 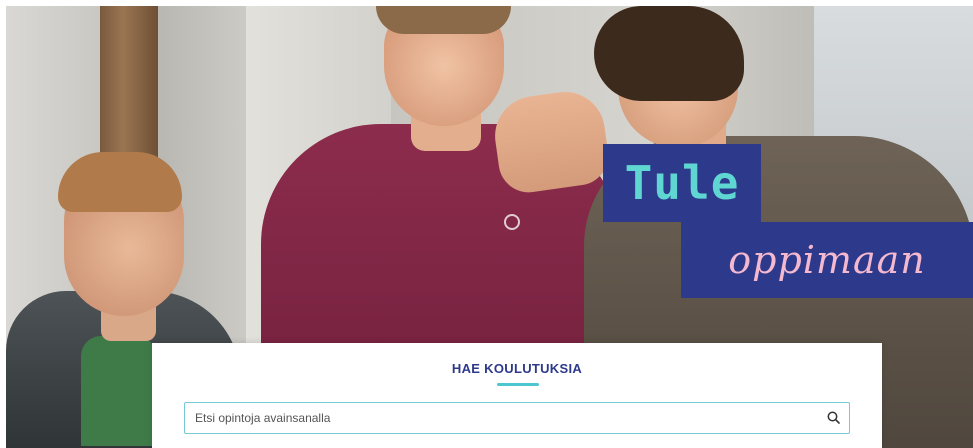 I want to click on search-box, so click(x=517, y=418).